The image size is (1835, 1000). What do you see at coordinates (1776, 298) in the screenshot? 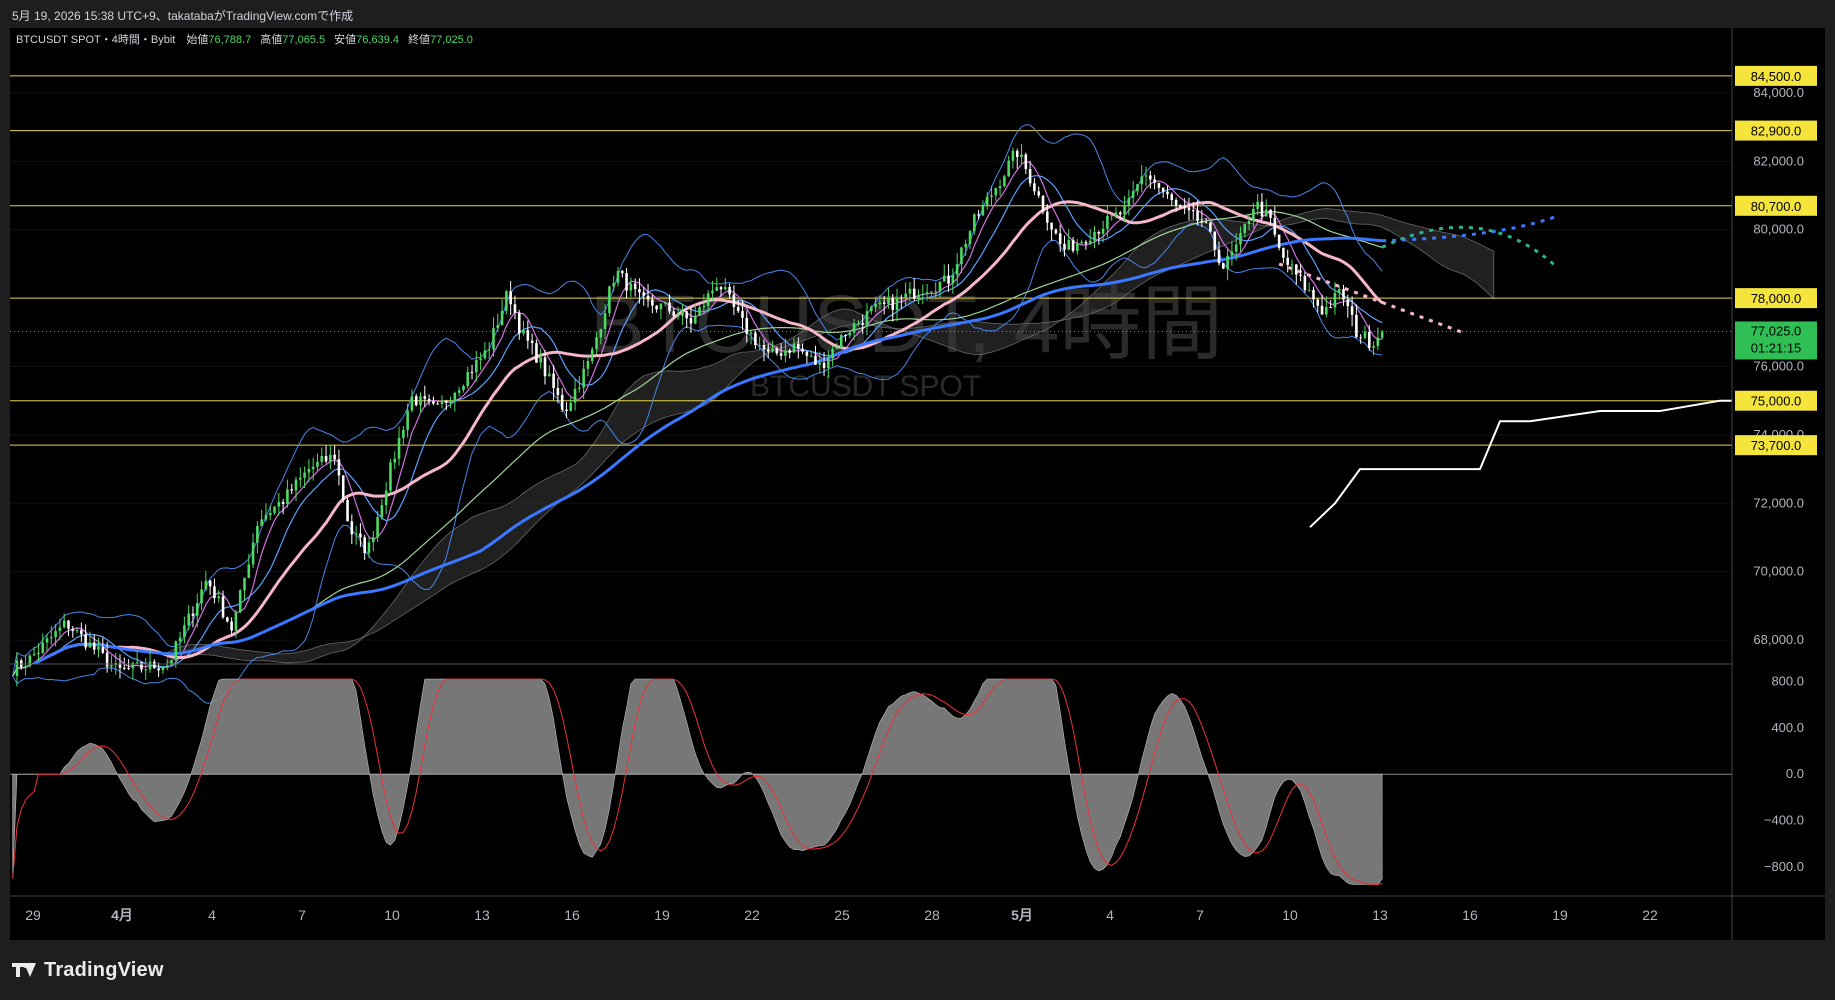
I see `level-label: 78,000.0` at bounding box center [1776, 298].